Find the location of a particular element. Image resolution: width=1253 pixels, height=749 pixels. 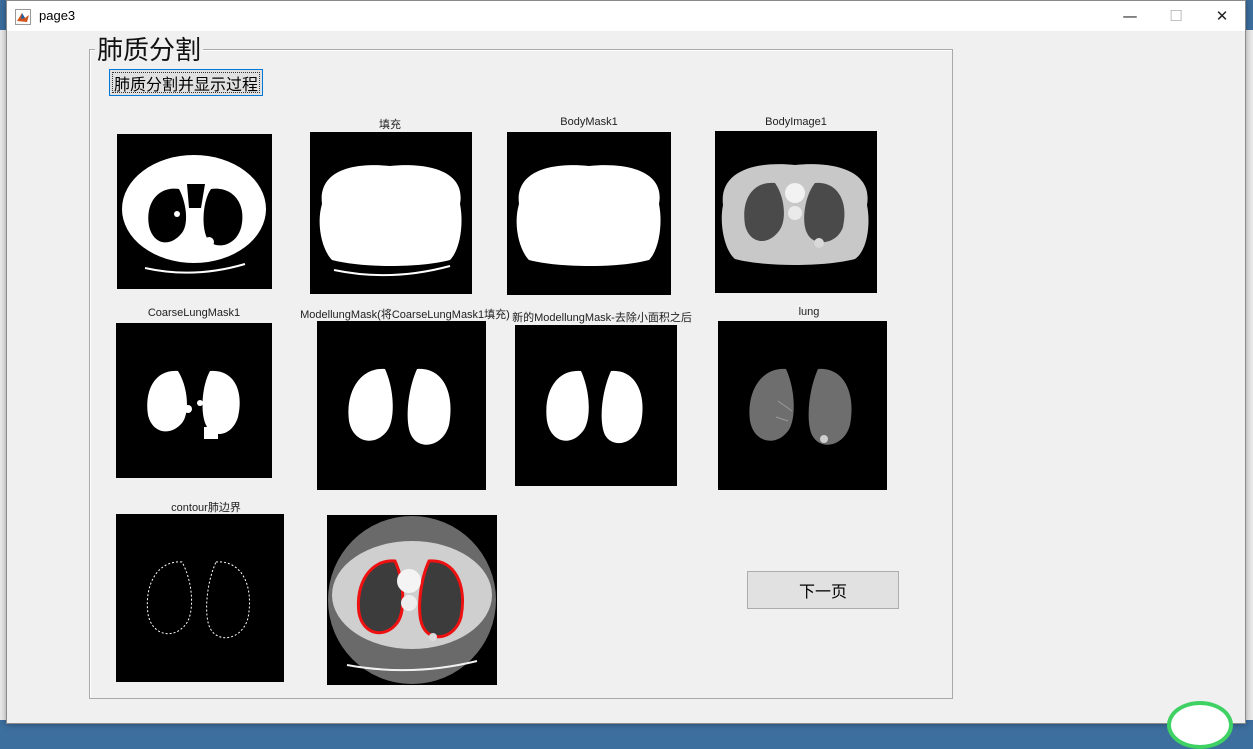

matlab-icon is located at coordinates (23, 17).